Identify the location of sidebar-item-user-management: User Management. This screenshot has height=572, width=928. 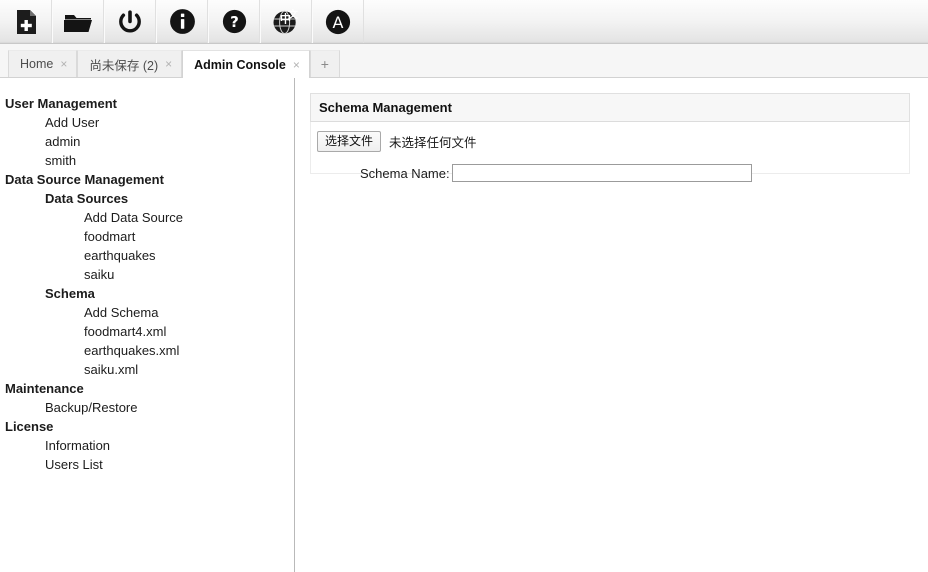
(61, 103).